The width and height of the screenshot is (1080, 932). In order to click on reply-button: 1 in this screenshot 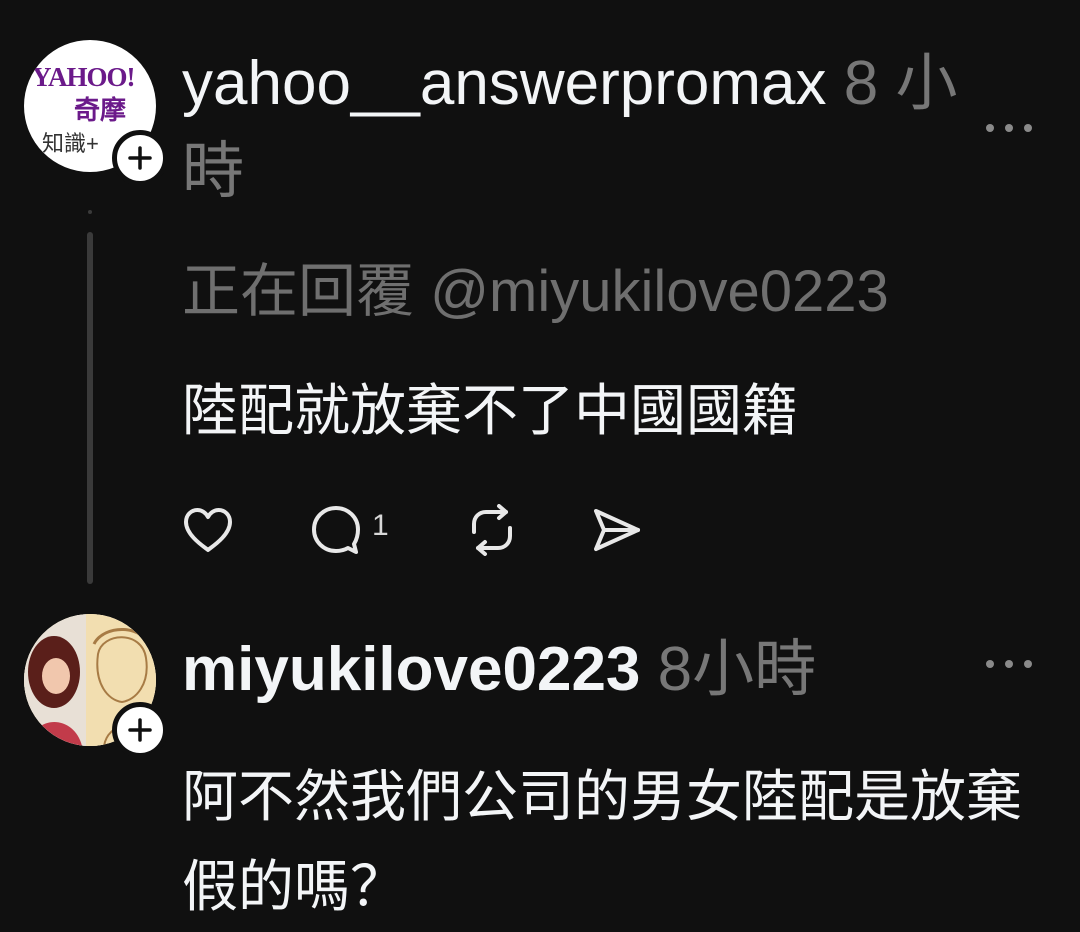, I will do `click(388, 530)`.